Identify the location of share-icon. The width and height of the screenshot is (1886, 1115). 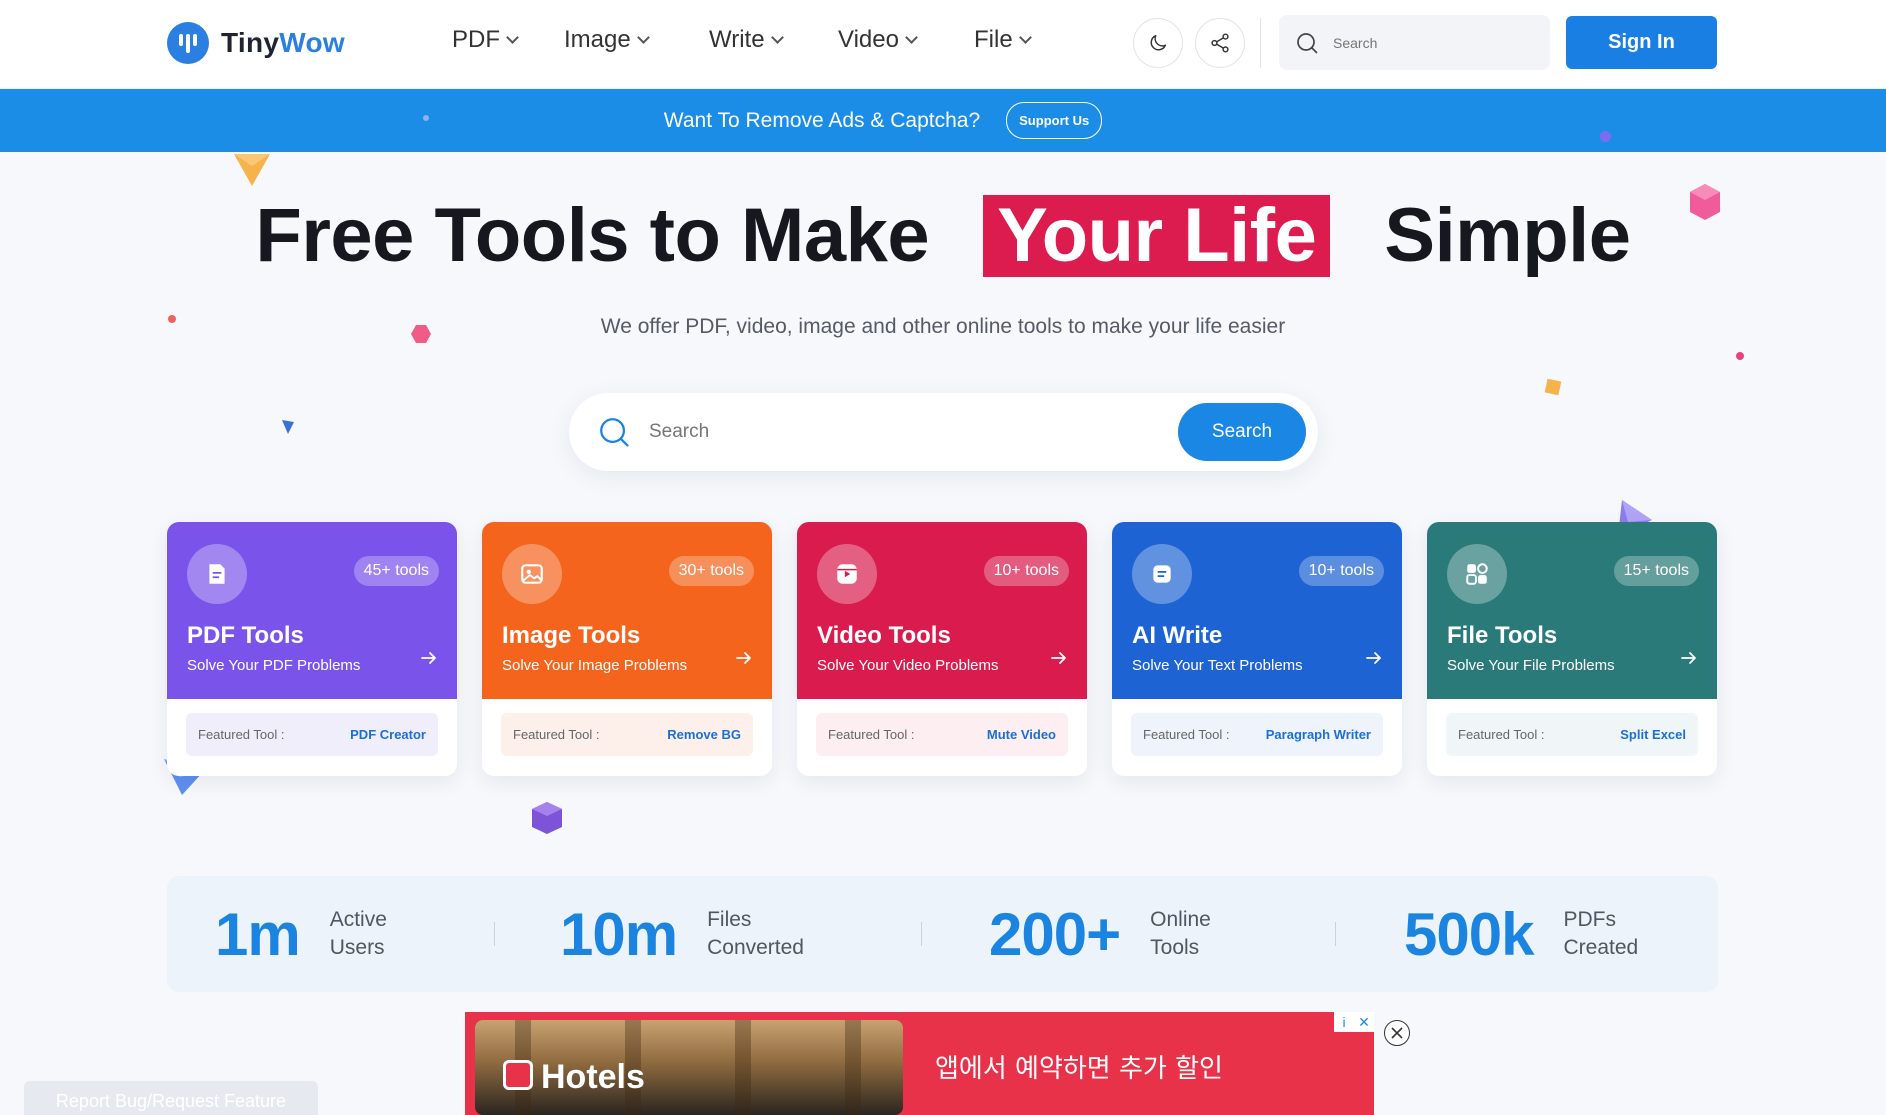
(1220, 43).